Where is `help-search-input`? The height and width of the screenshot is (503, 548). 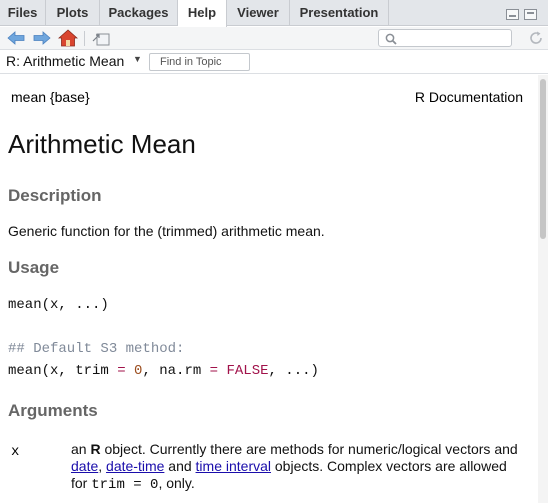 help-search-input is located at coordinates (455, 38).